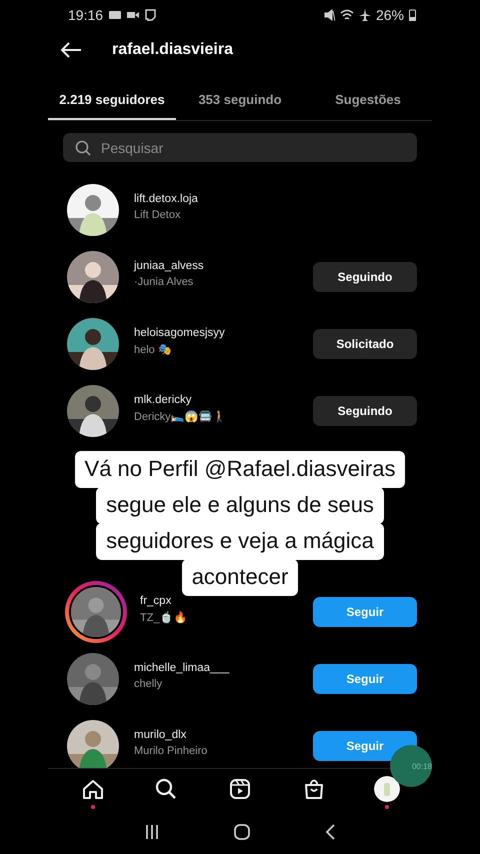 The image size is (480, 854). I want to click on display-name: Lift Detox, so click(157, 215).